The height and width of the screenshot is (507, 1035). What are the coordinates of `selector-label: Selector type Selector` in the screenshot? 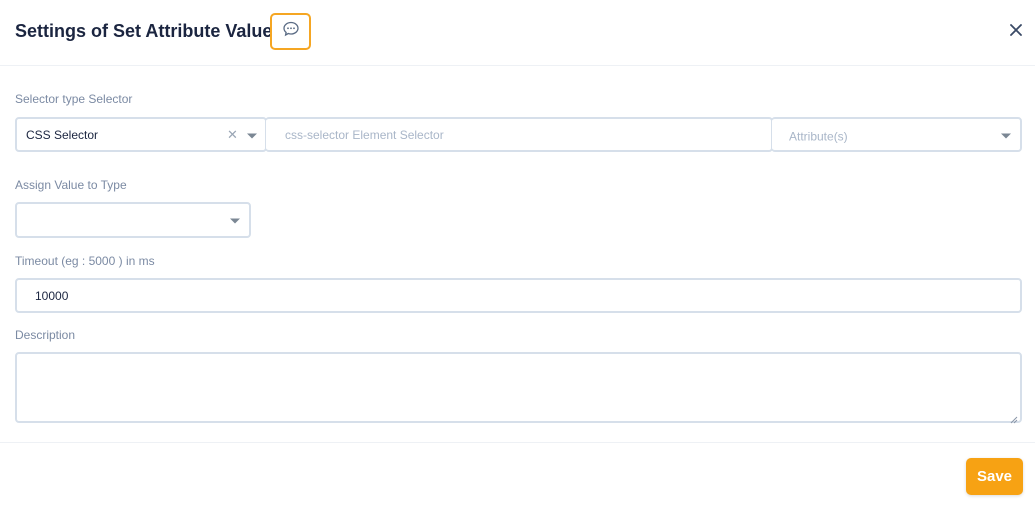 It's located at (74, 99).